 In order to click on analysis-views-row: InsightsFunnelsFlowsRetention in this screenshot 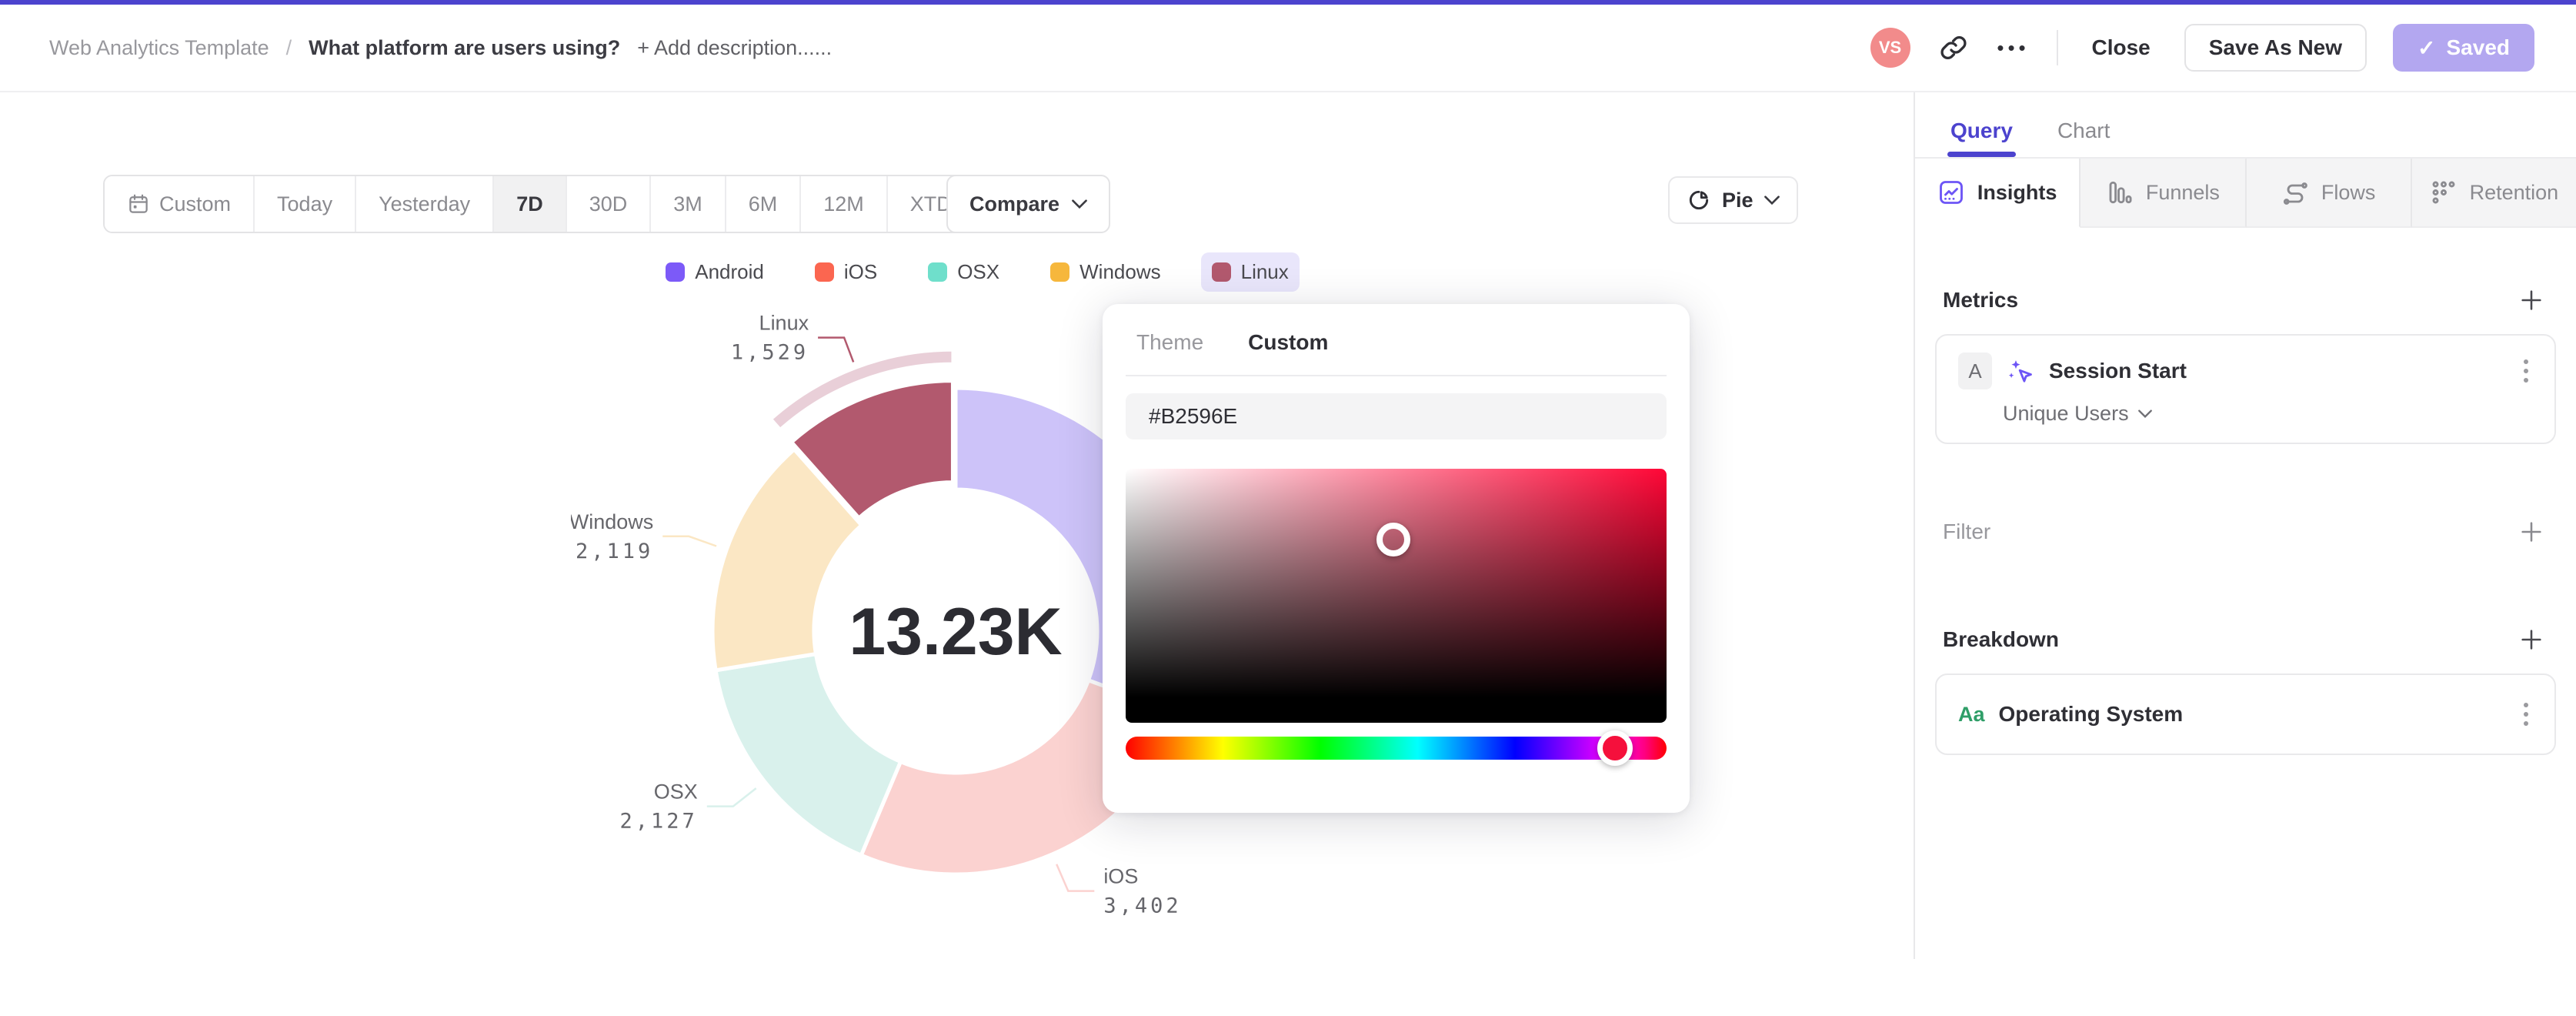, I will do `click(2245, 192)`.